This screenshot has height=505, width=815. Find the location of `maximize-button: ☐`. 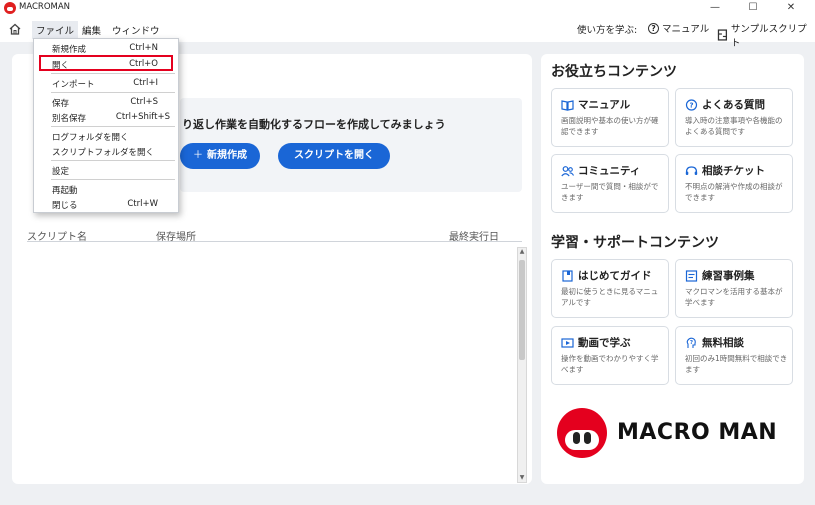

maximize-button: ☐ is located at coordinates (753, 8).